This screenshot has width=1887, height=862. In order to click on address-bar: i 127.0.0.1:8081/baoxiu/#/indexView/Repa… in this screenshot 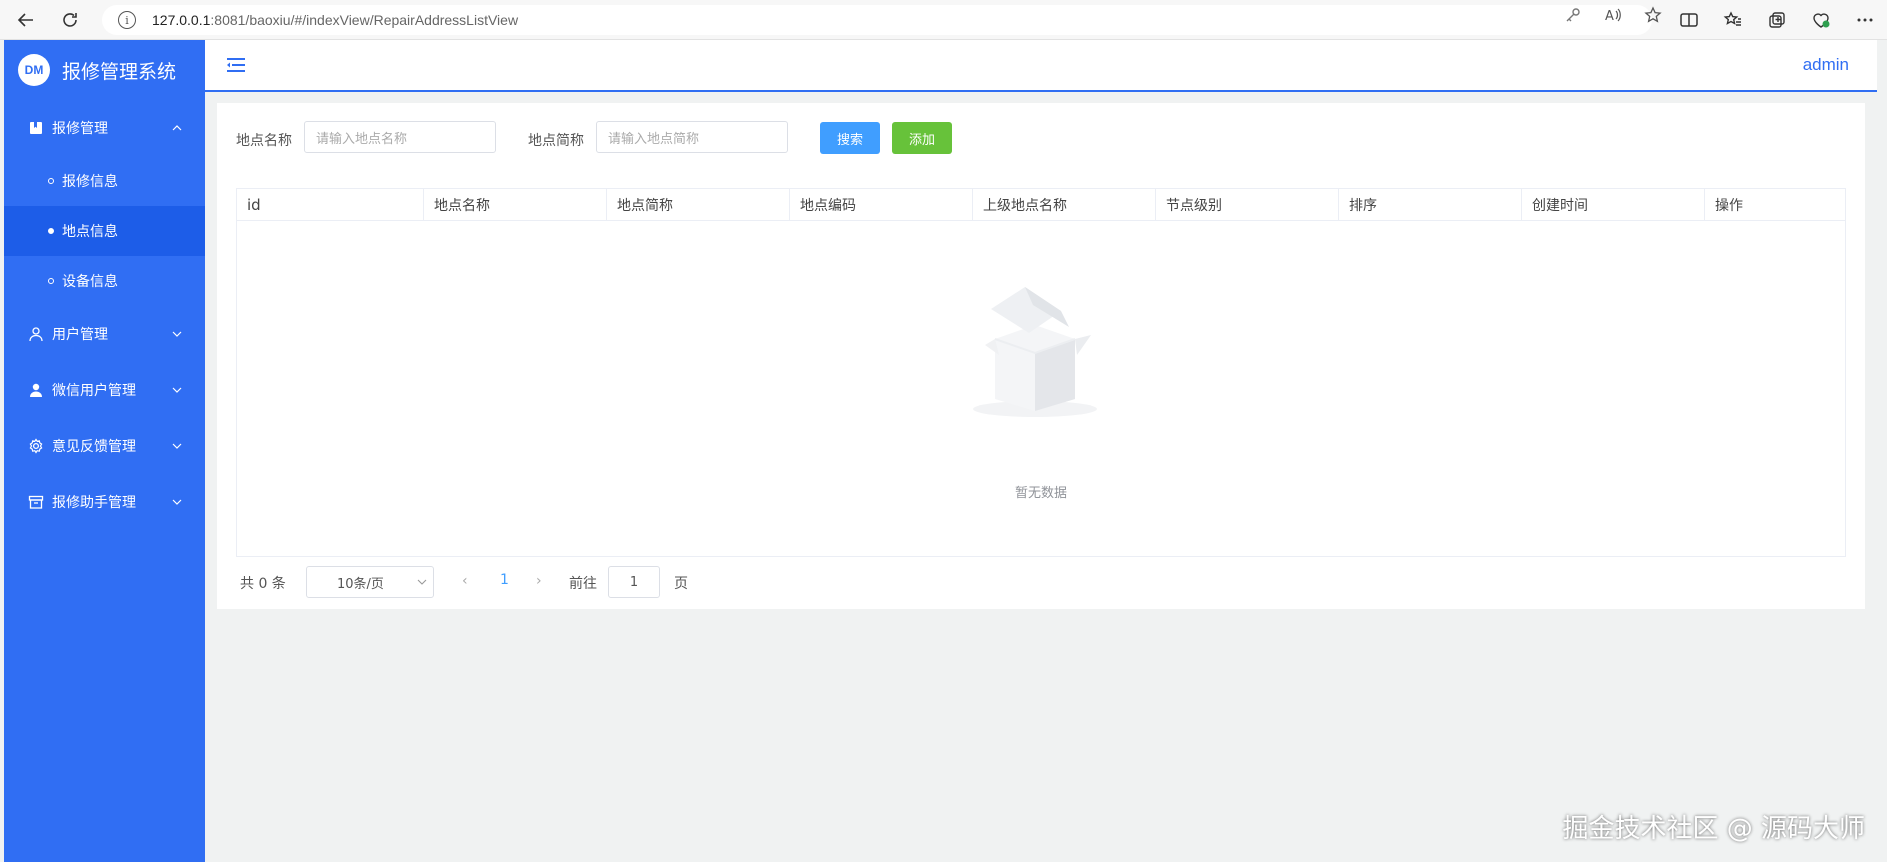, I will do `click(877, 20)`.